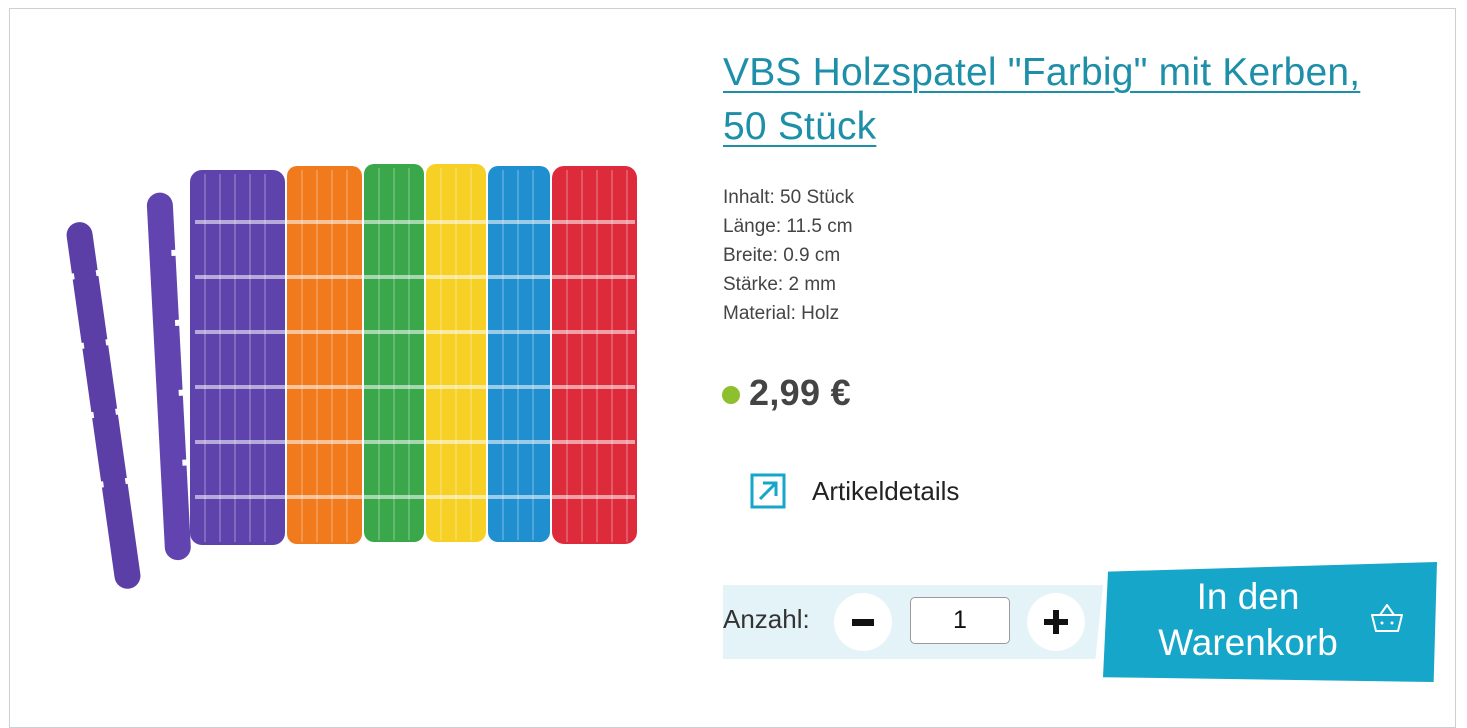  What do you see at coordinates (1387, 618) in the screenshot?
I see `basket-icon` at bounding box center [1387, 618].